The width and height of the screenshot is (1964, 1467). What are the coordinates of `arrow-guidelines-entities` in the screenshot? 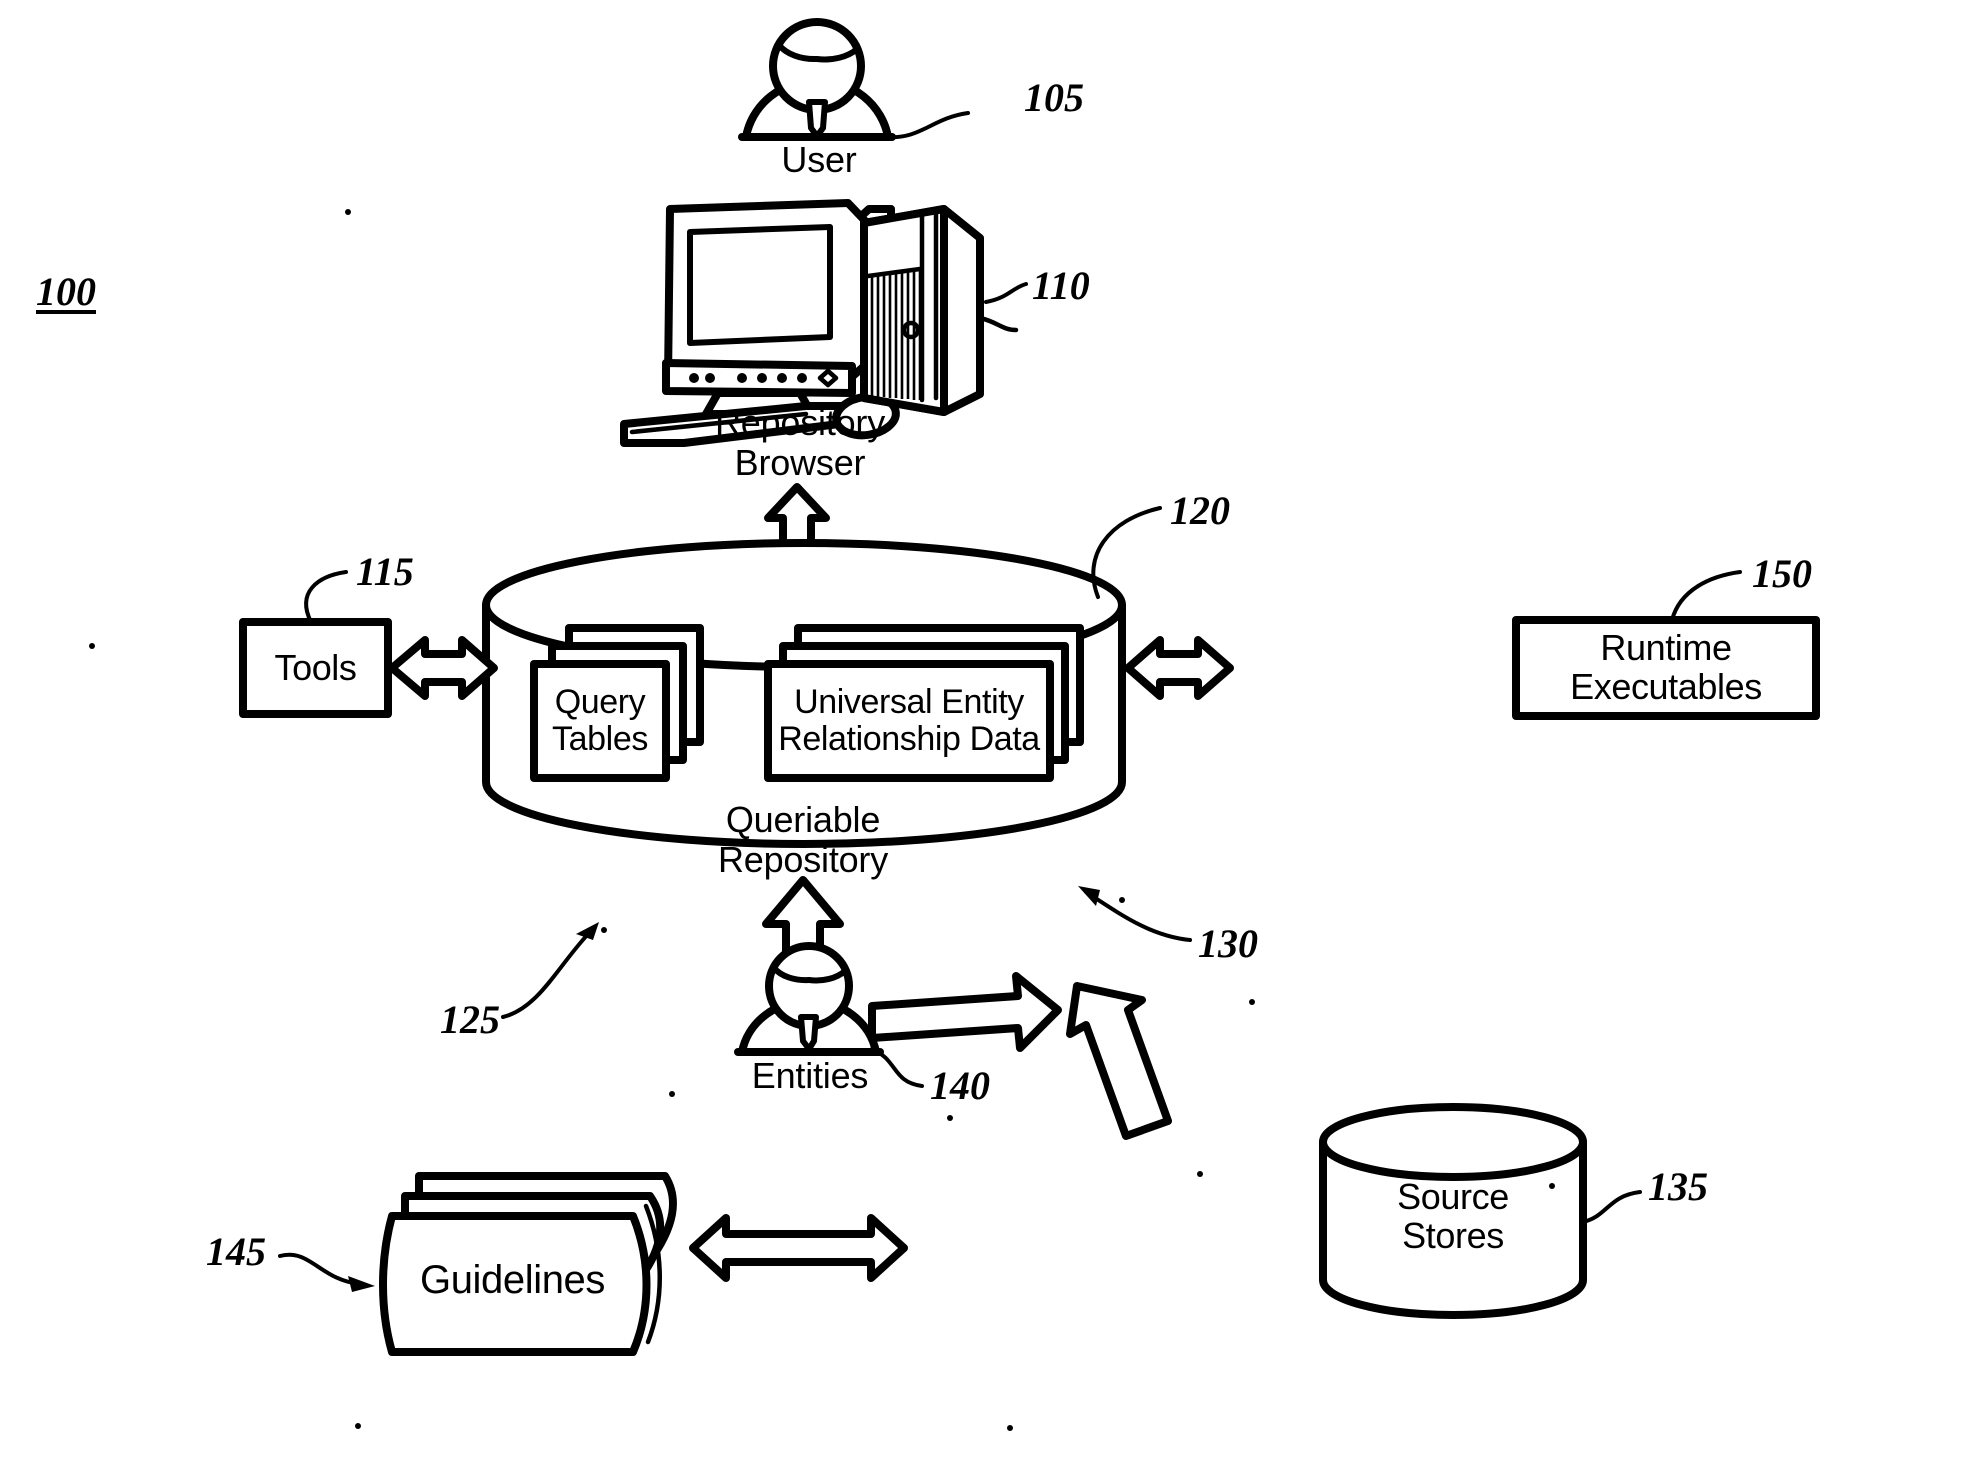 It's located at (798, 1248).